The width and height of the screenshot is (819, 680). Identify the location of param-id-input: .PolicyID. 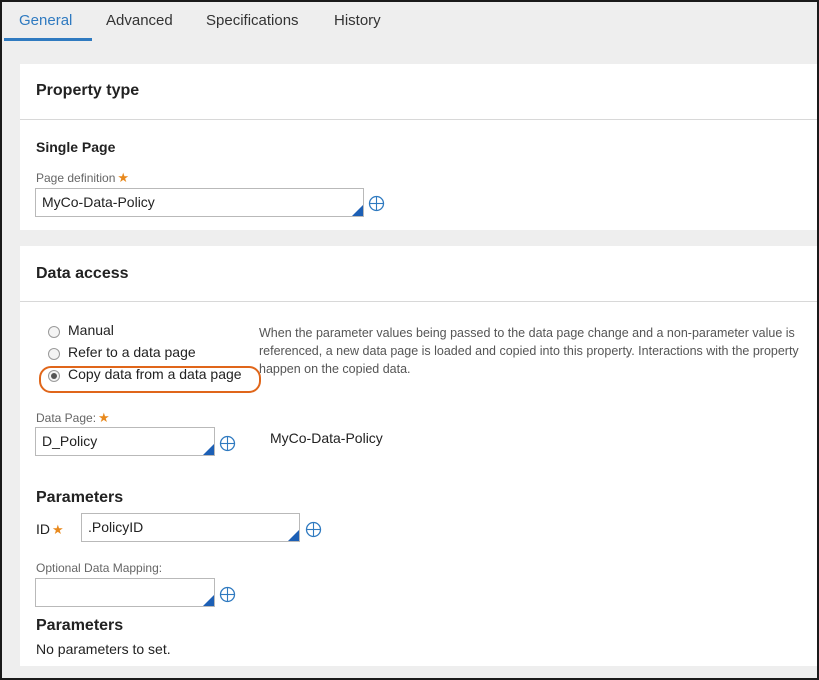
(190, 527).